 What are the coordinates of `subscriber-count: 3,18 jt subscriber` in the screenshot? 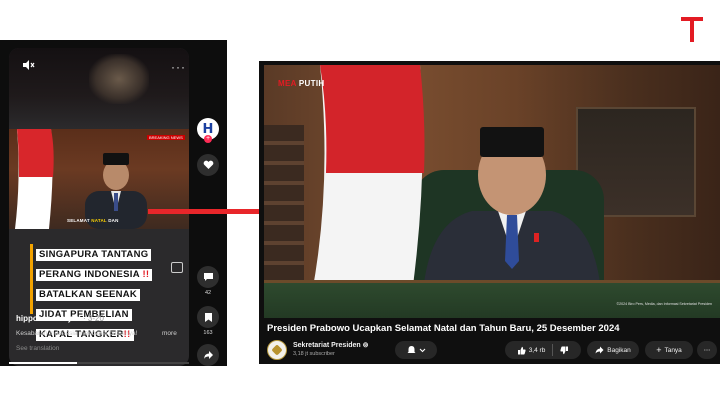 It's located at (314, 354).